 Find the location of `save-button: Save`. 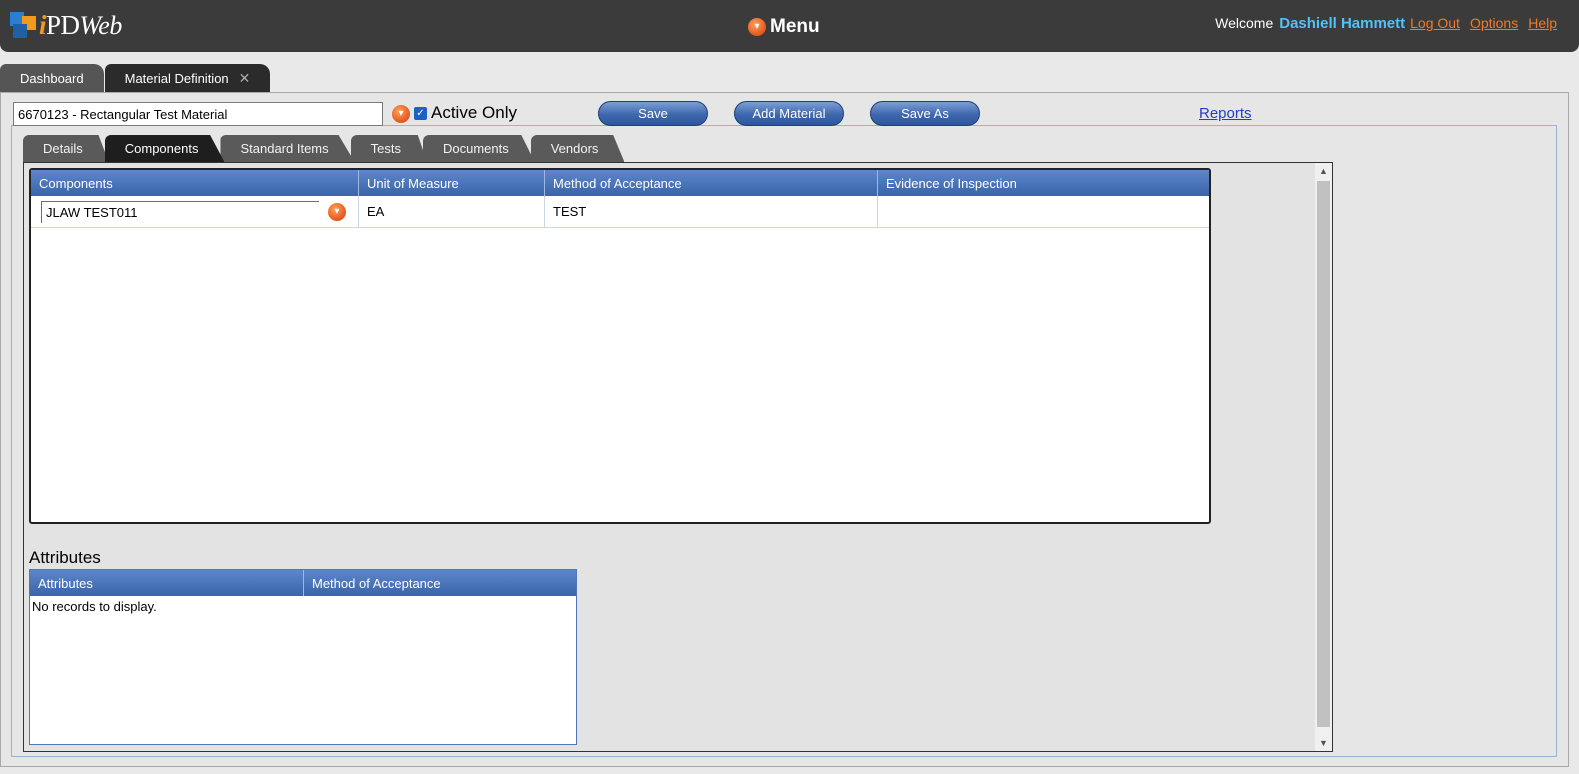

save-button: Save is located at coordinates (653, 113).